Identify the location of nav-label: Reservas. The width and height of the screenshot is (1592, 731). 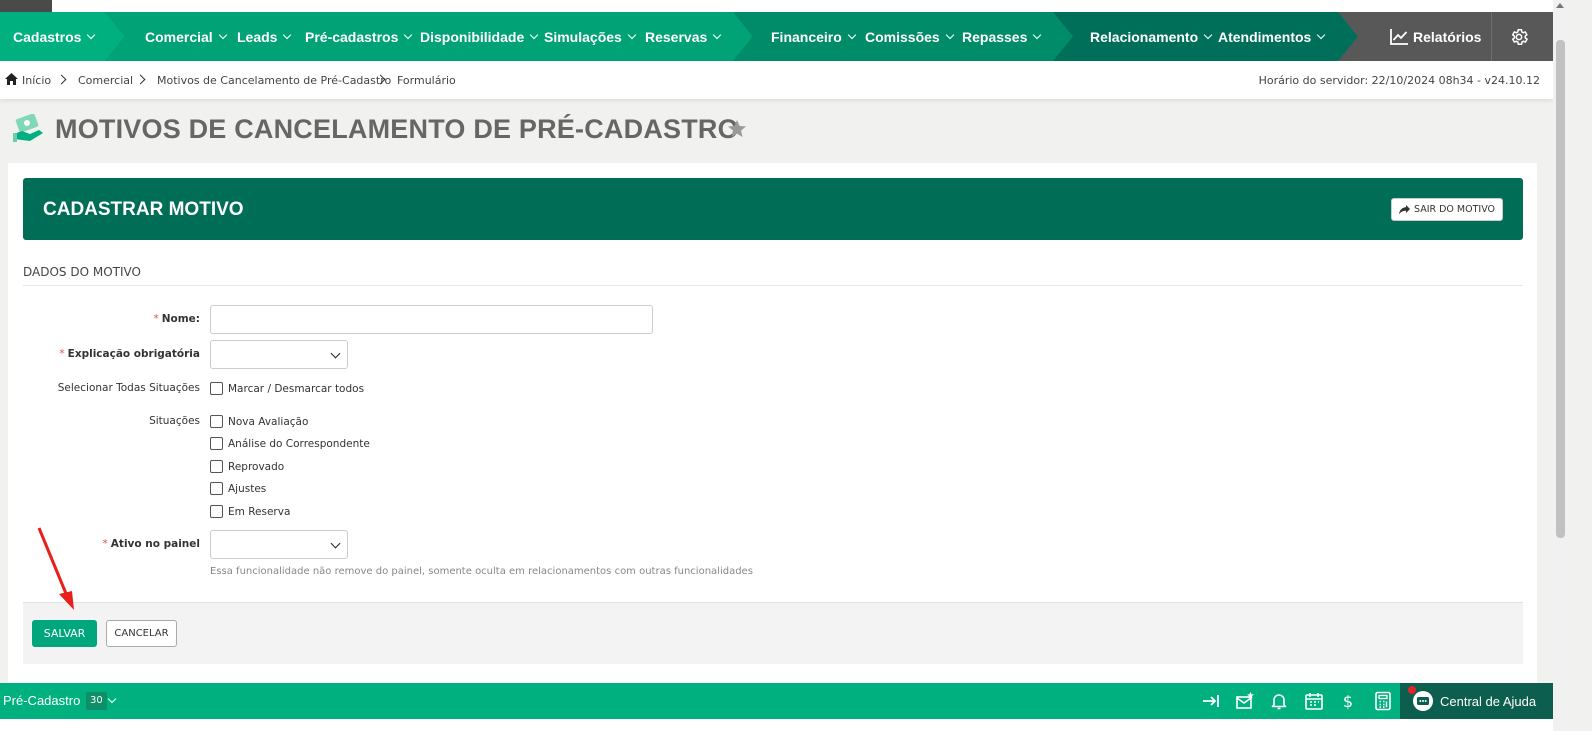
(676, 36).